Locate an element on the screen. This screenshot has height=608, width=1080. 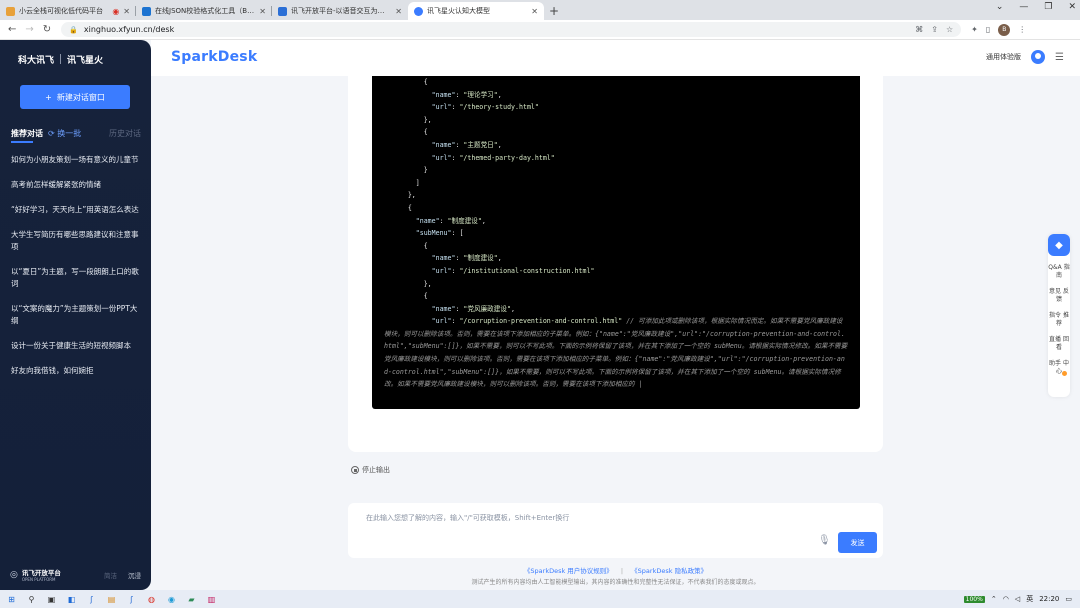
url-field: 🔒 xinghuo.xfyun.cn/desk ⌘ ⇪ ☆ is located at coordinates (511, 29).